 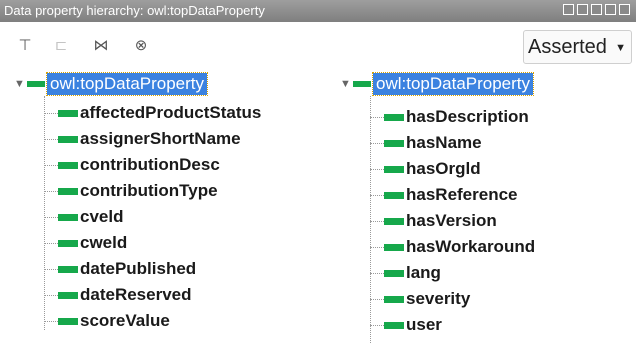 I want to click on mode-select-value: Asserted, so click(x=567, y=47).